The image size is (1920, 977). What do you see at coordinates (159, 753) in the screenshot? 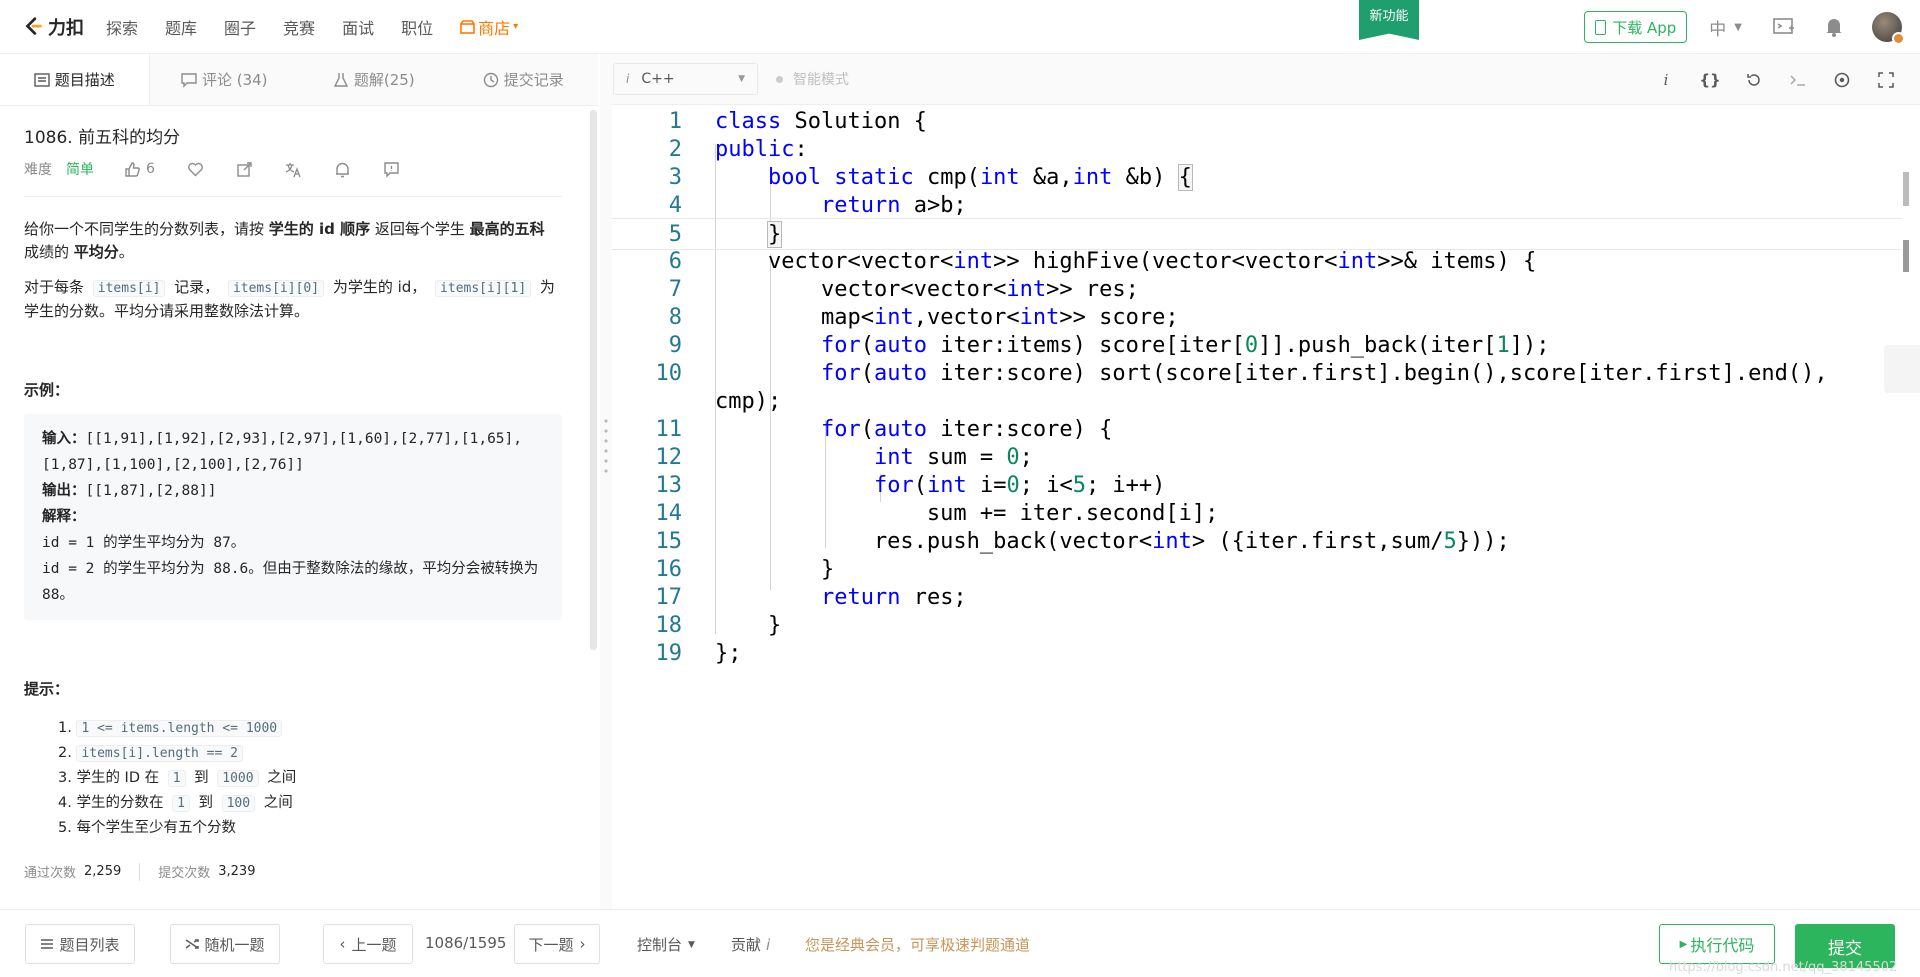
I see `inline-code: items[i].length == 2` at bounding box center [159, 753].